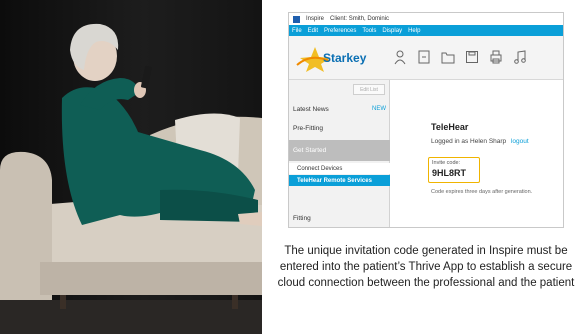  What do you see at coordinates (339, 128) in the screenshot?
I see `sidebar-item-pre-fitting: Pre-Fitting` at bounding box center [339, 128].